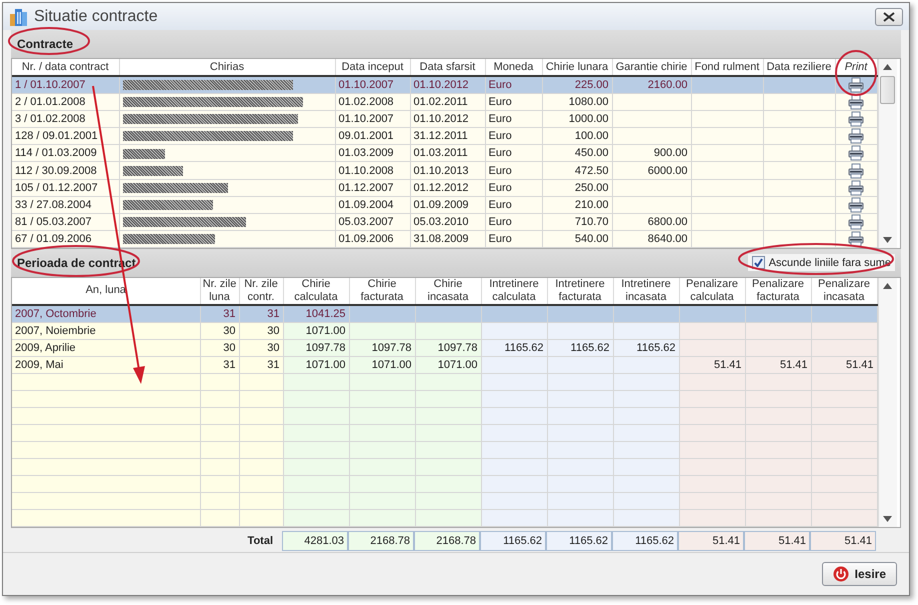  What do you see at coordinates (444, 331) in the screenshot?
I see `table-row: 2007, Noiembrie 30 30 1071.00` at bounding box center [444, 331].